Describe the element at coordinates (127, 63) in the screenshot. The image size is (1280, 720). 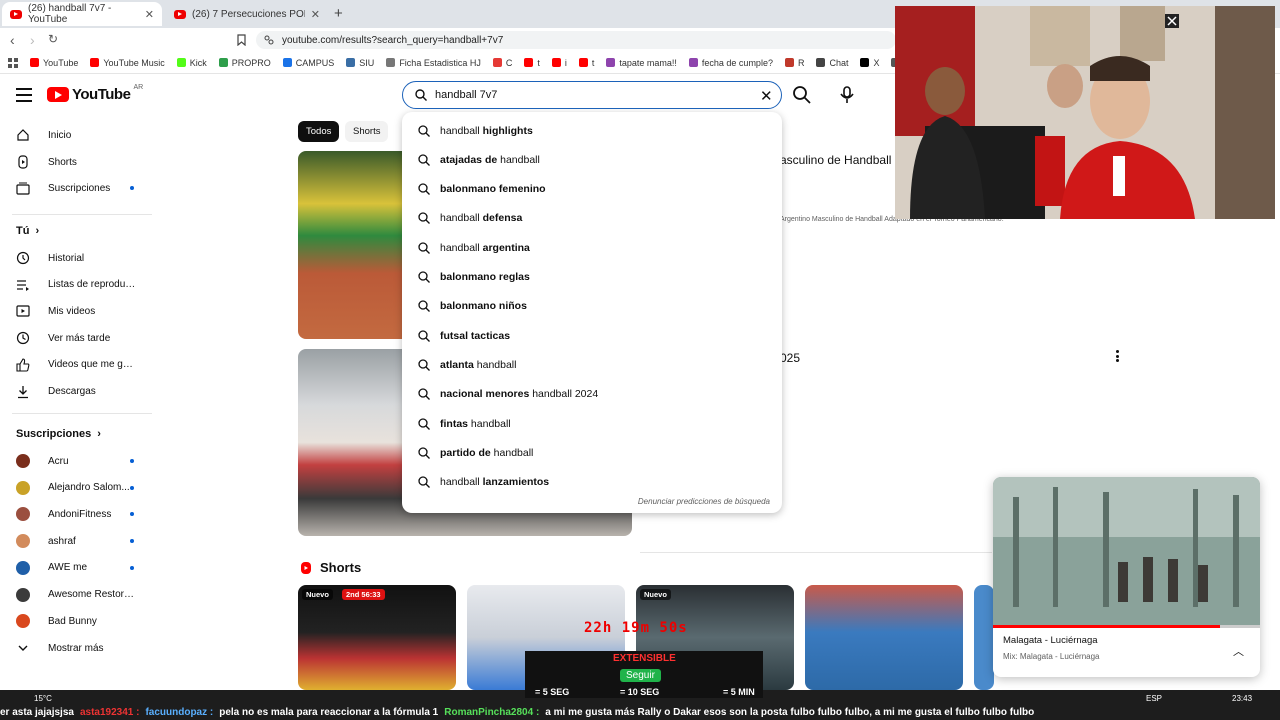
I see `bookmark-item: YouTube Music` at that location.